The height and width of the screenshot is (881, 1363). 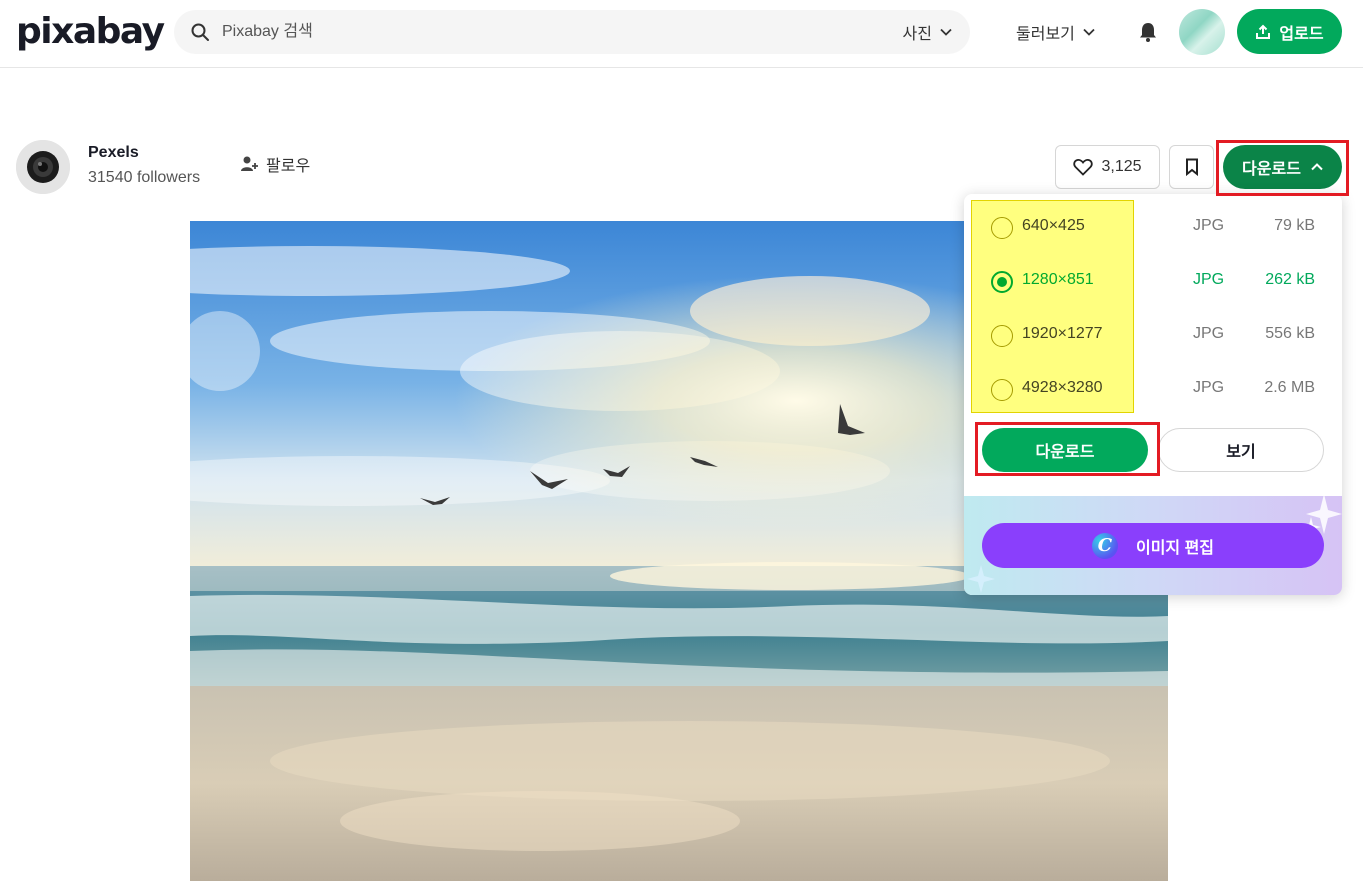 I want to click on search-input, so click(x=522, y=32).